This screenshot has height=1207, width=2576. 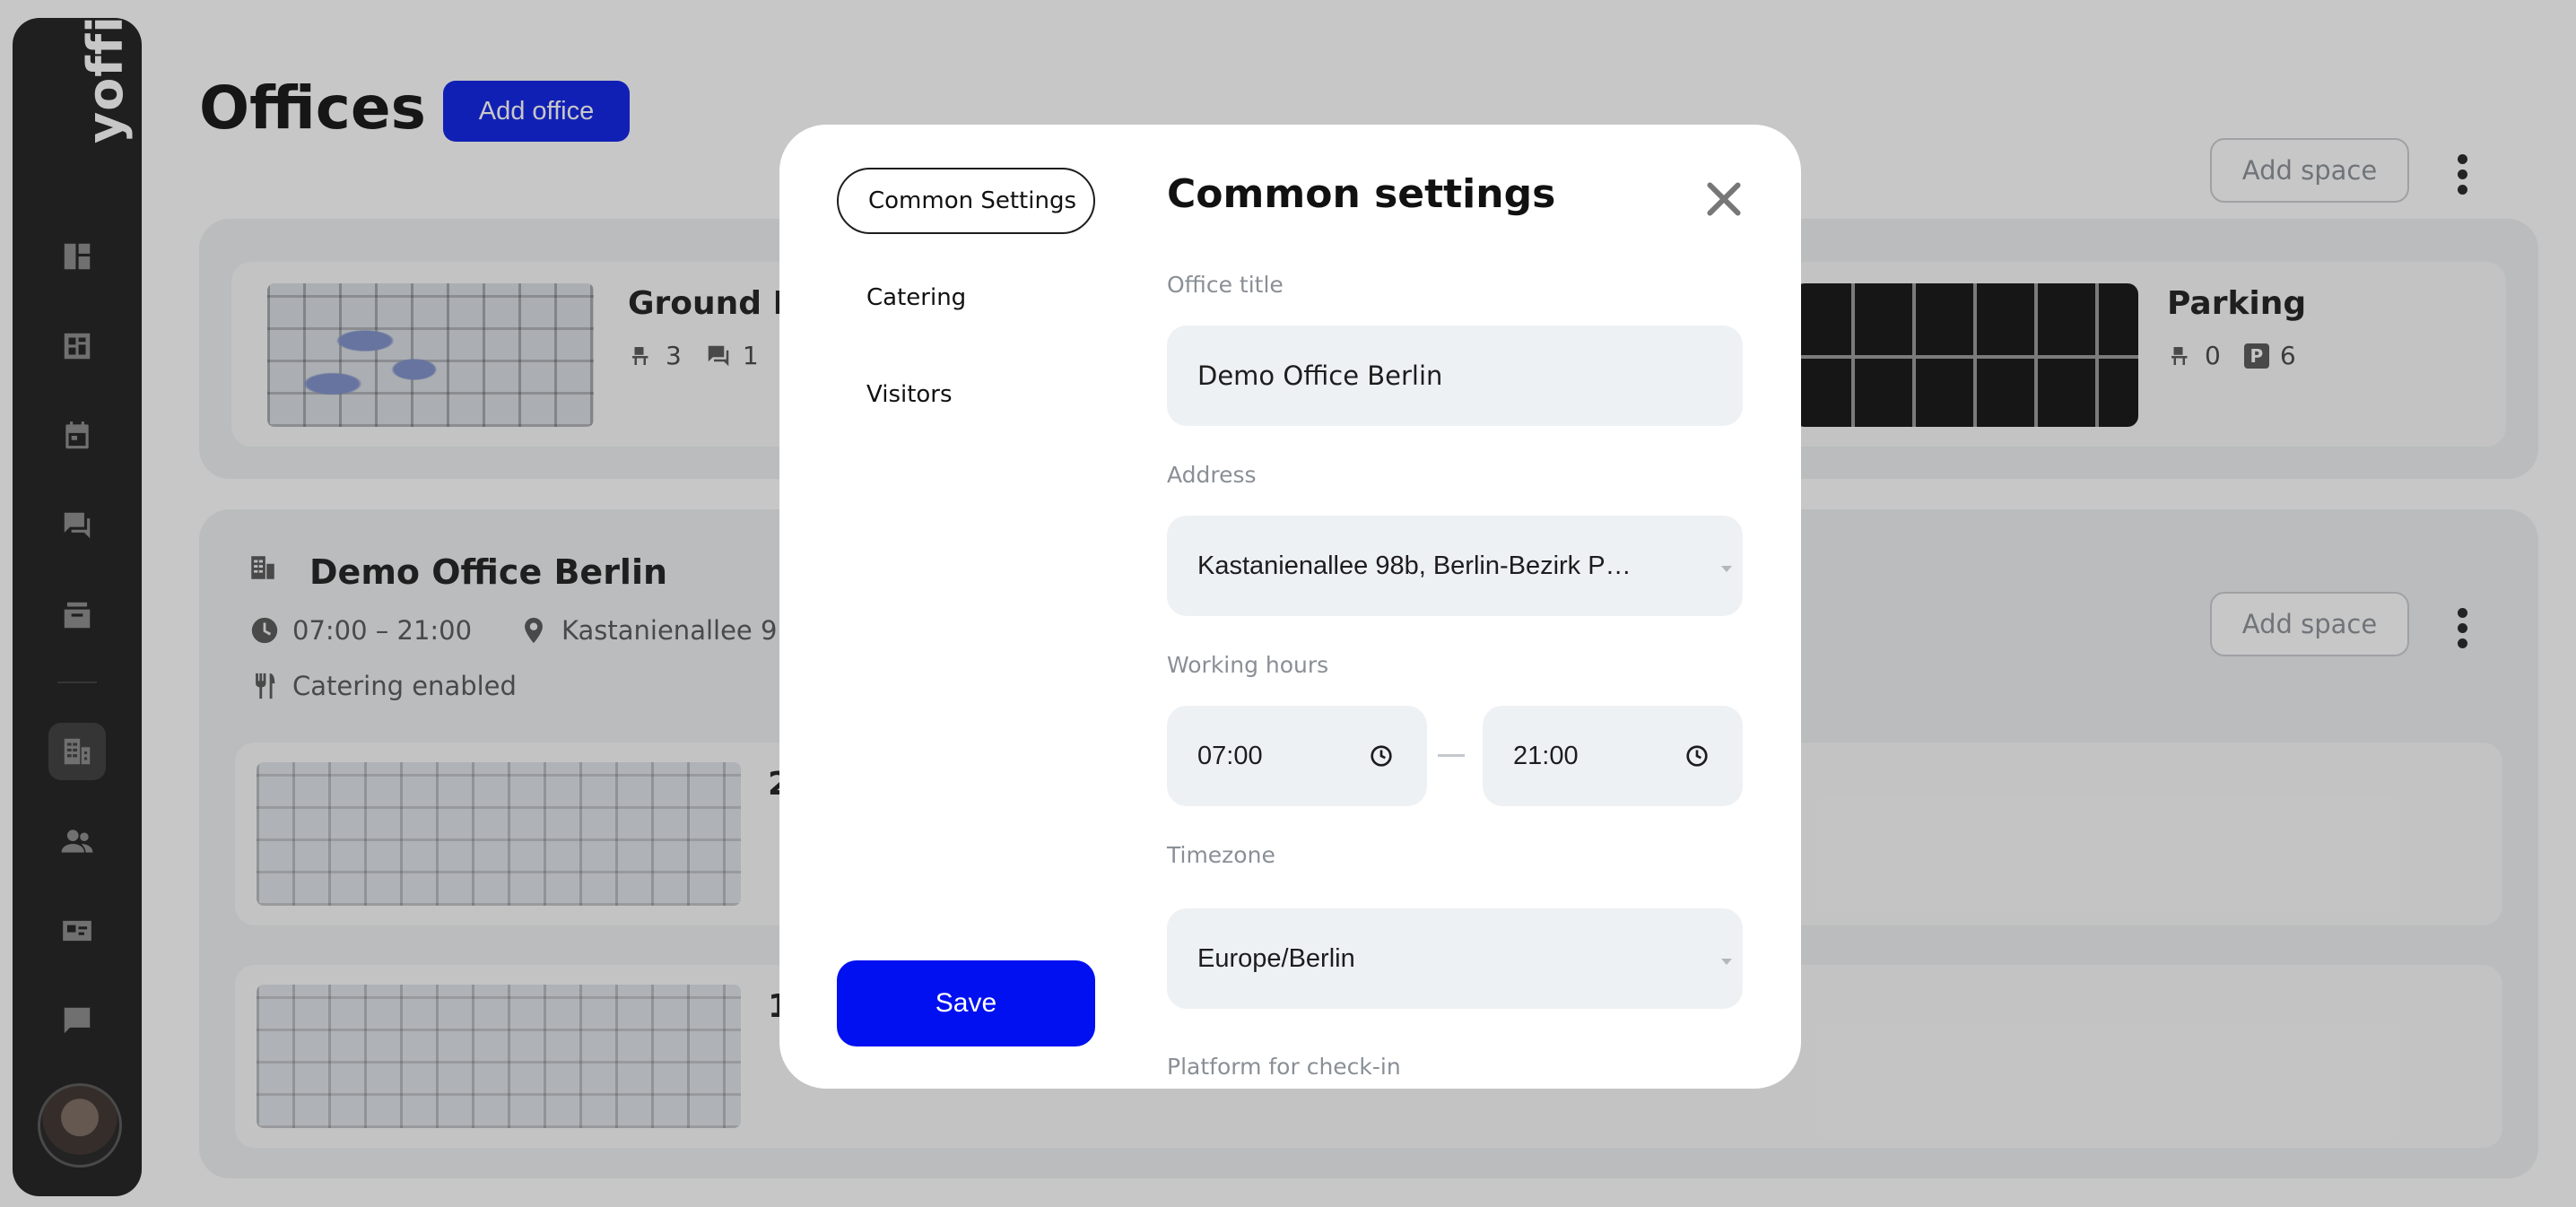 I want to click on tab-catering: Catering, so click(x=966, y=298).